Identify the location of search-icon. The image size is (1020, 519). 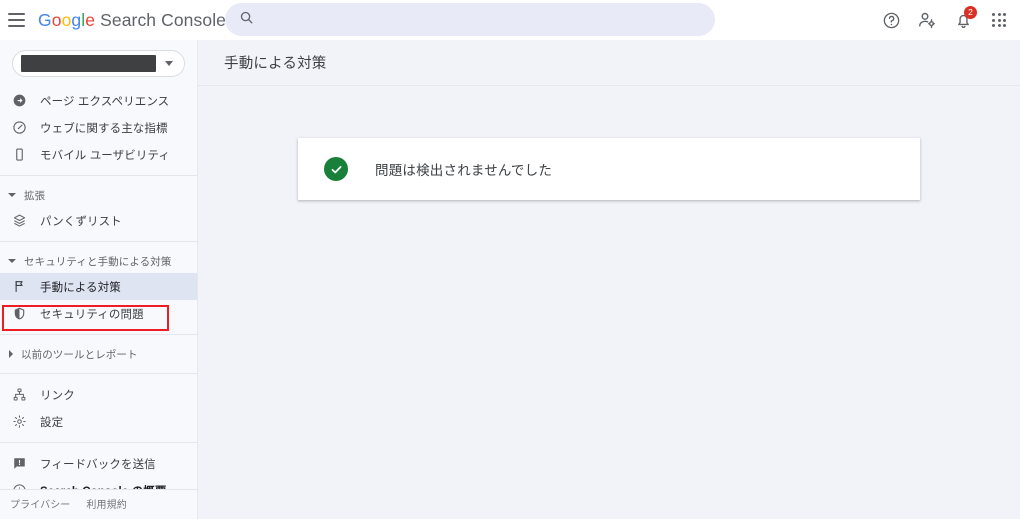
(246, 20).